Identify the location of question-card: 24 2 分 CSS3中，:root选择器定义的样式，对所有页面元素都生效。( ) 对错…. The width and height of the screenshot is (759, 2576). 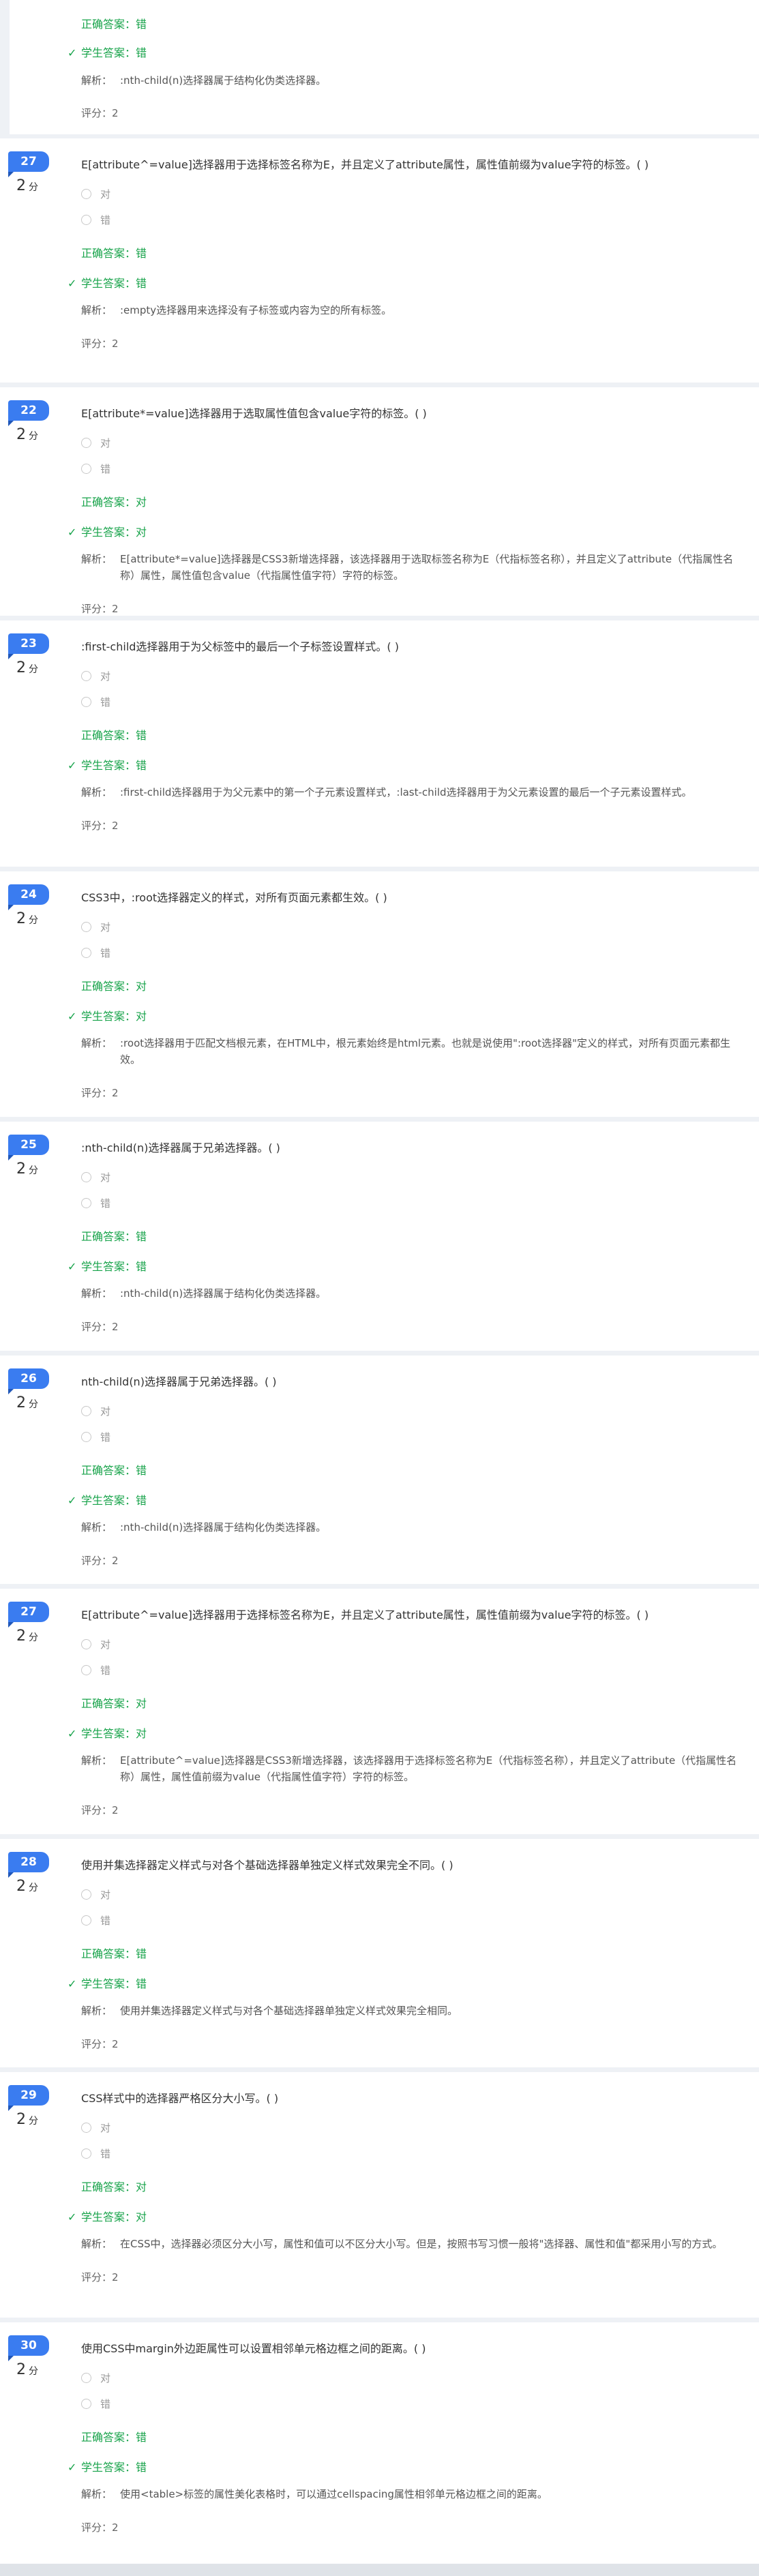
(379, 994).